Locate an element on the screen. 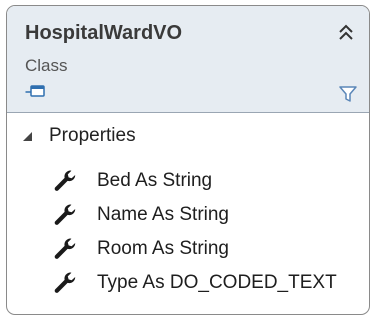  property-label: Name As String is located at coordinates (163, 214).